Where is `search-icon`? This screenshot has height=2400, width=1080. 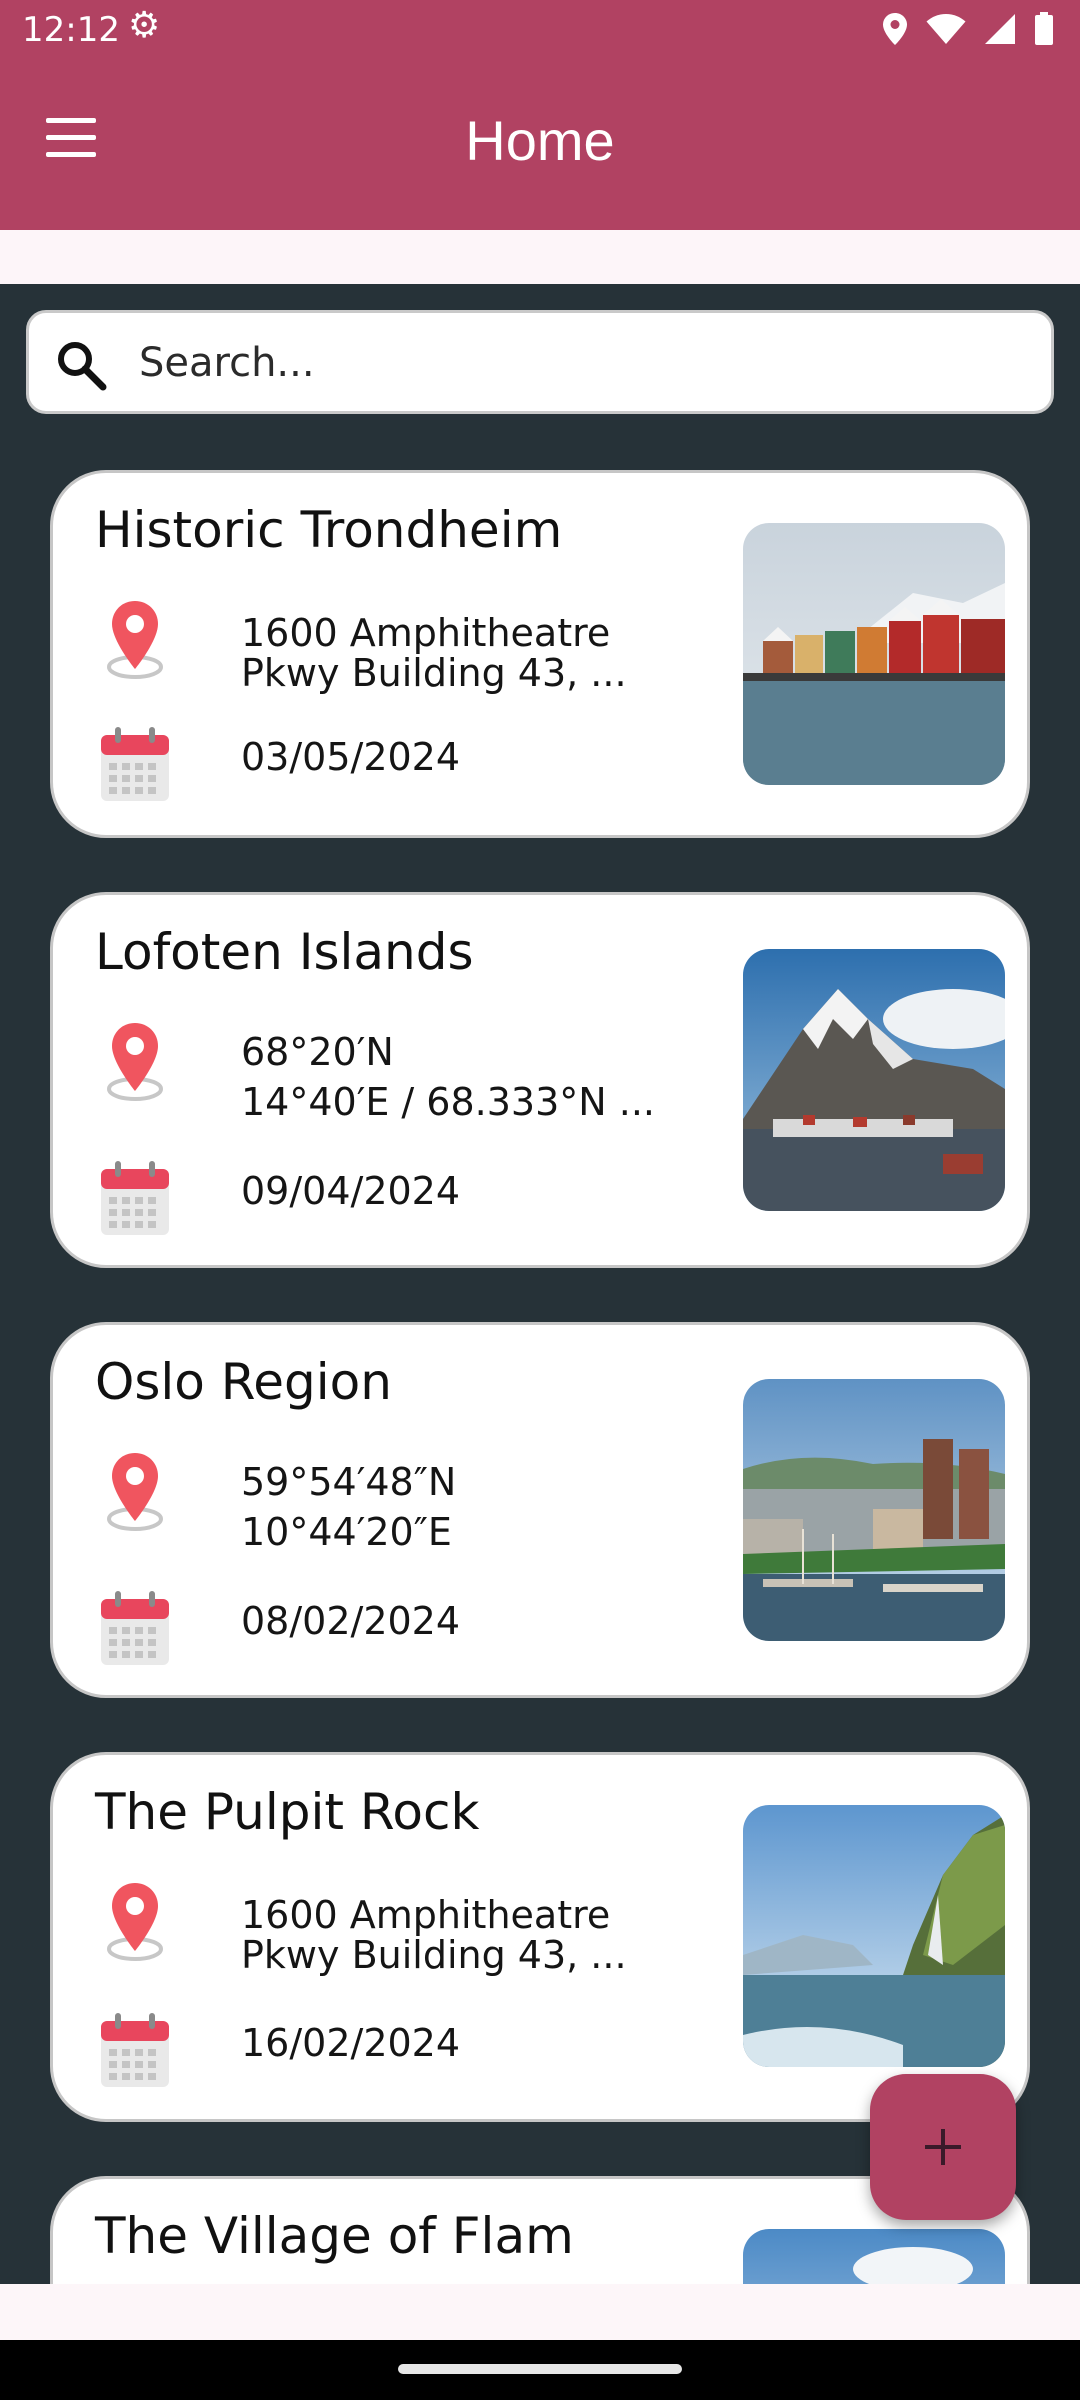
search-icon is located at coordinates (82, 366).